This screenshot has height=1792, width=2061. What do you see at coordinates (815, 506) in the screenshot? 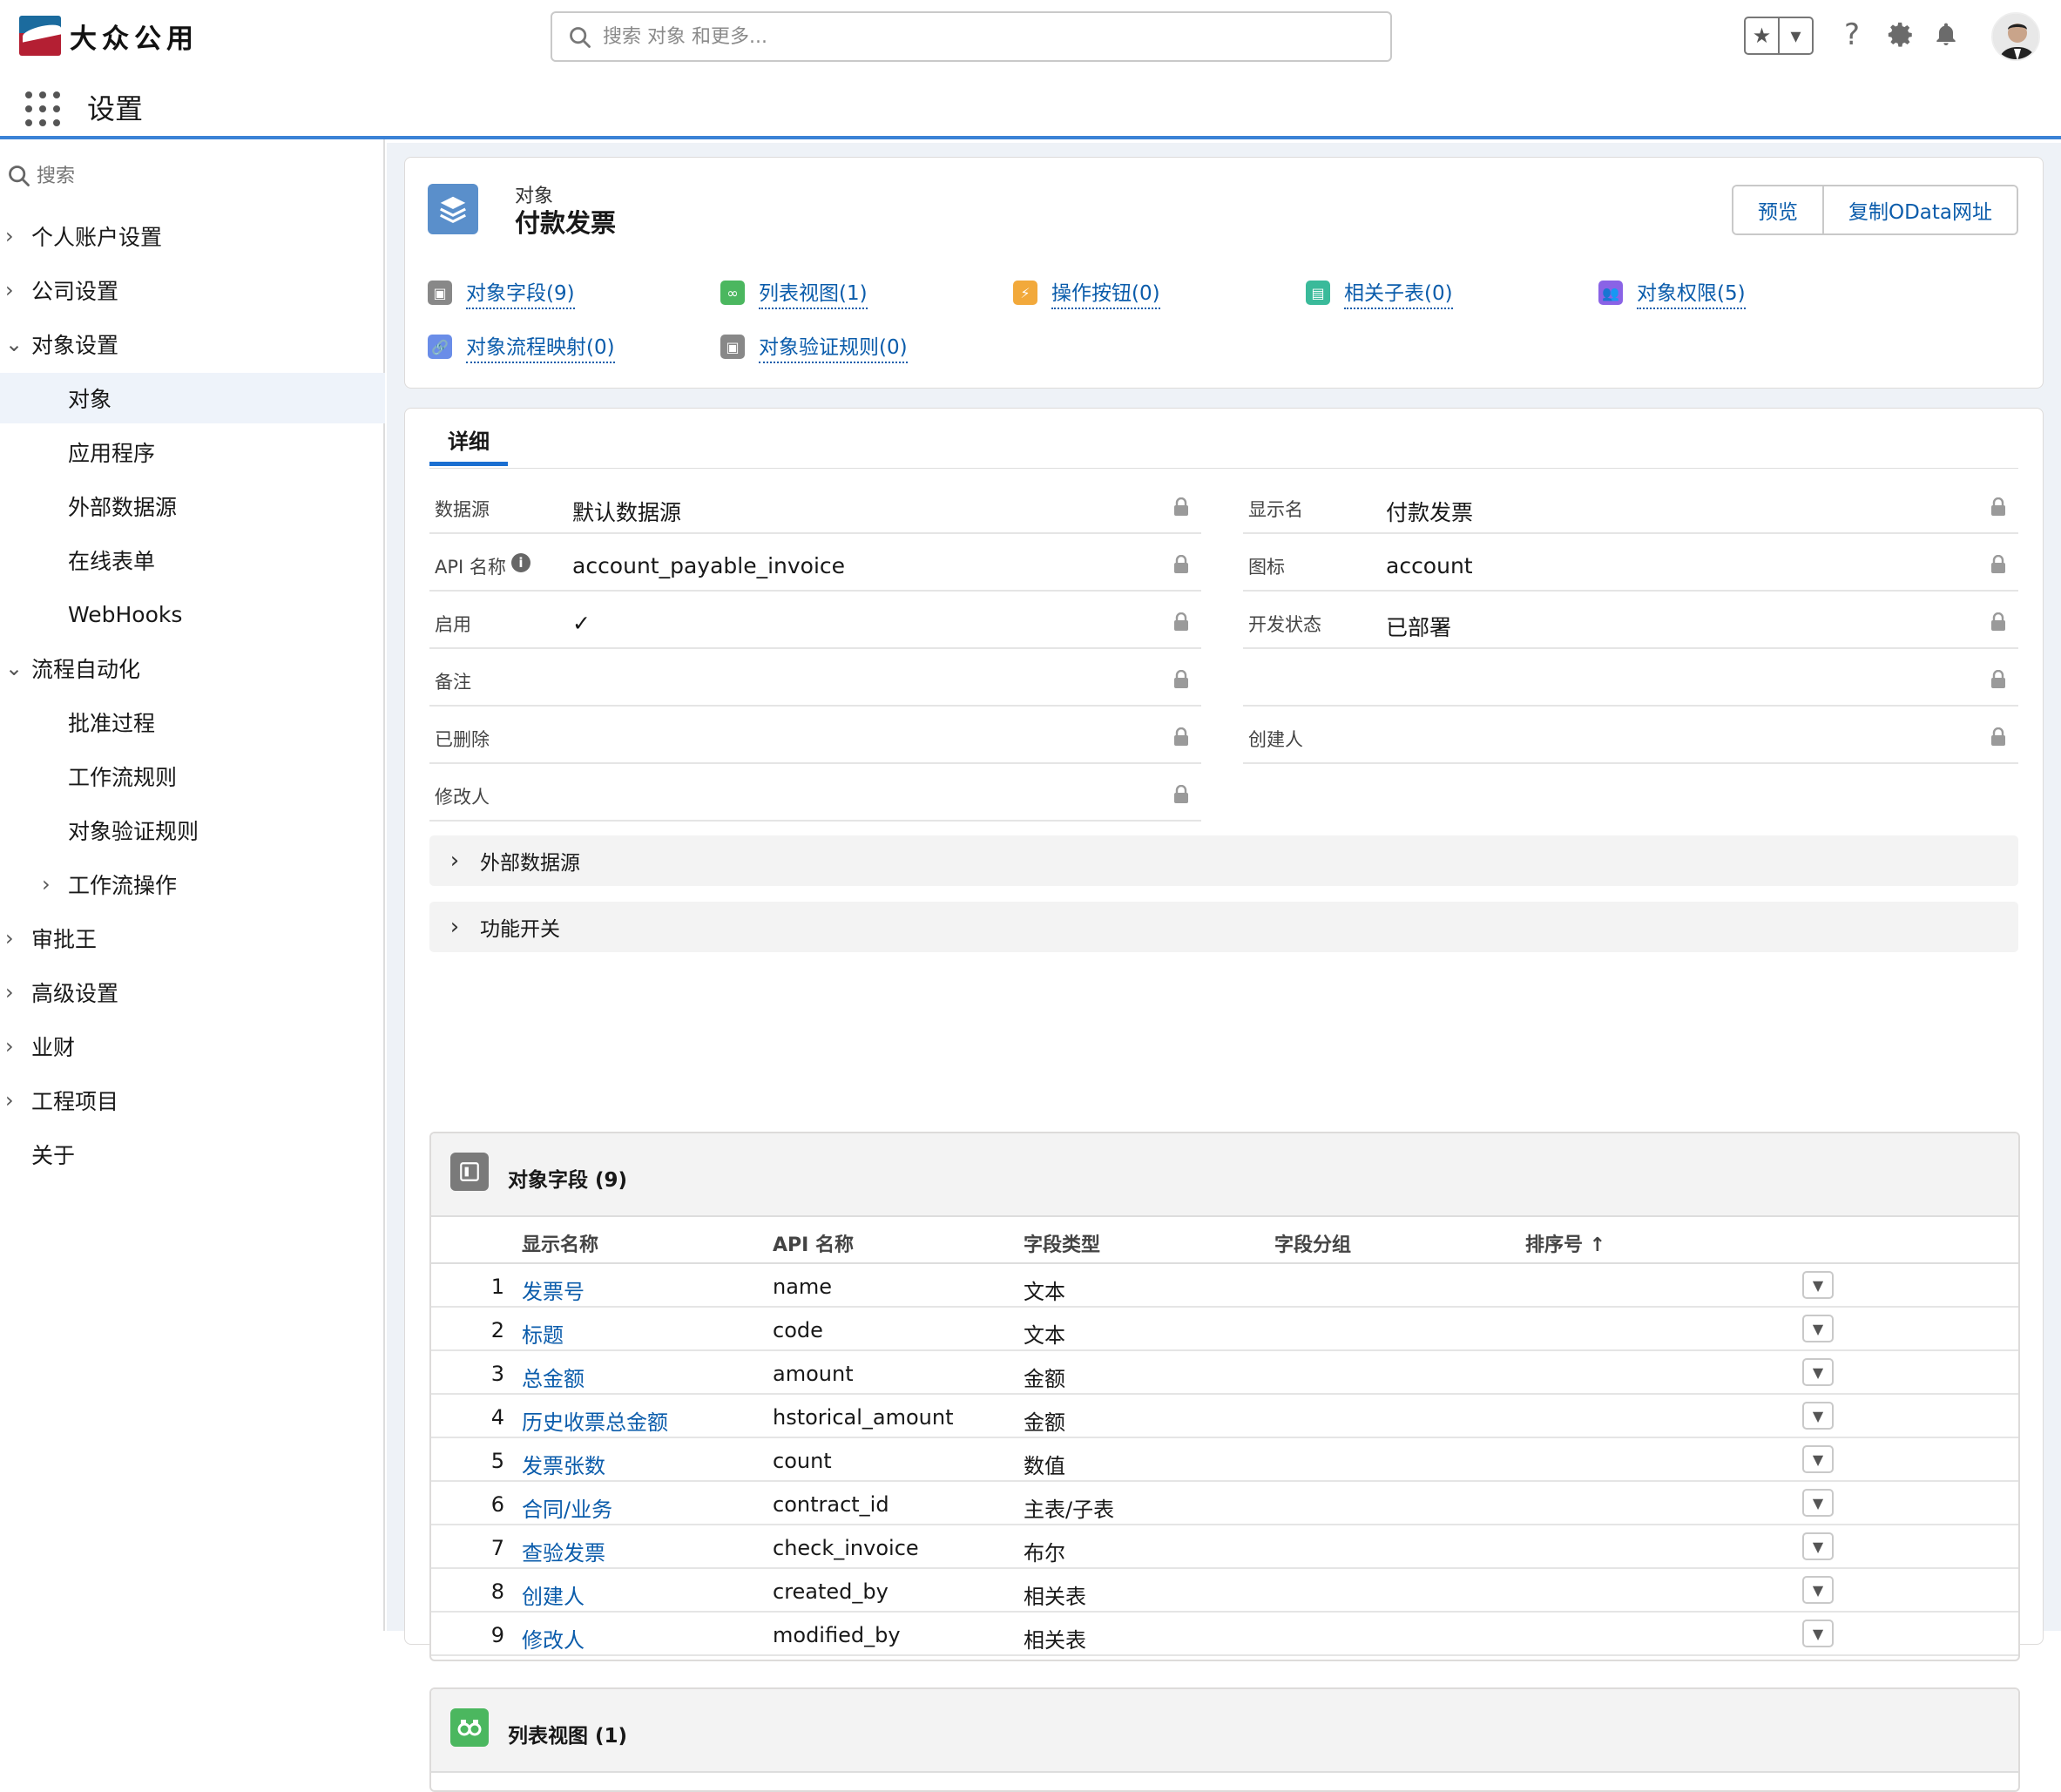
I see `detail-field-row: 数据源 默认数据源` at bounding box center [815, 506].